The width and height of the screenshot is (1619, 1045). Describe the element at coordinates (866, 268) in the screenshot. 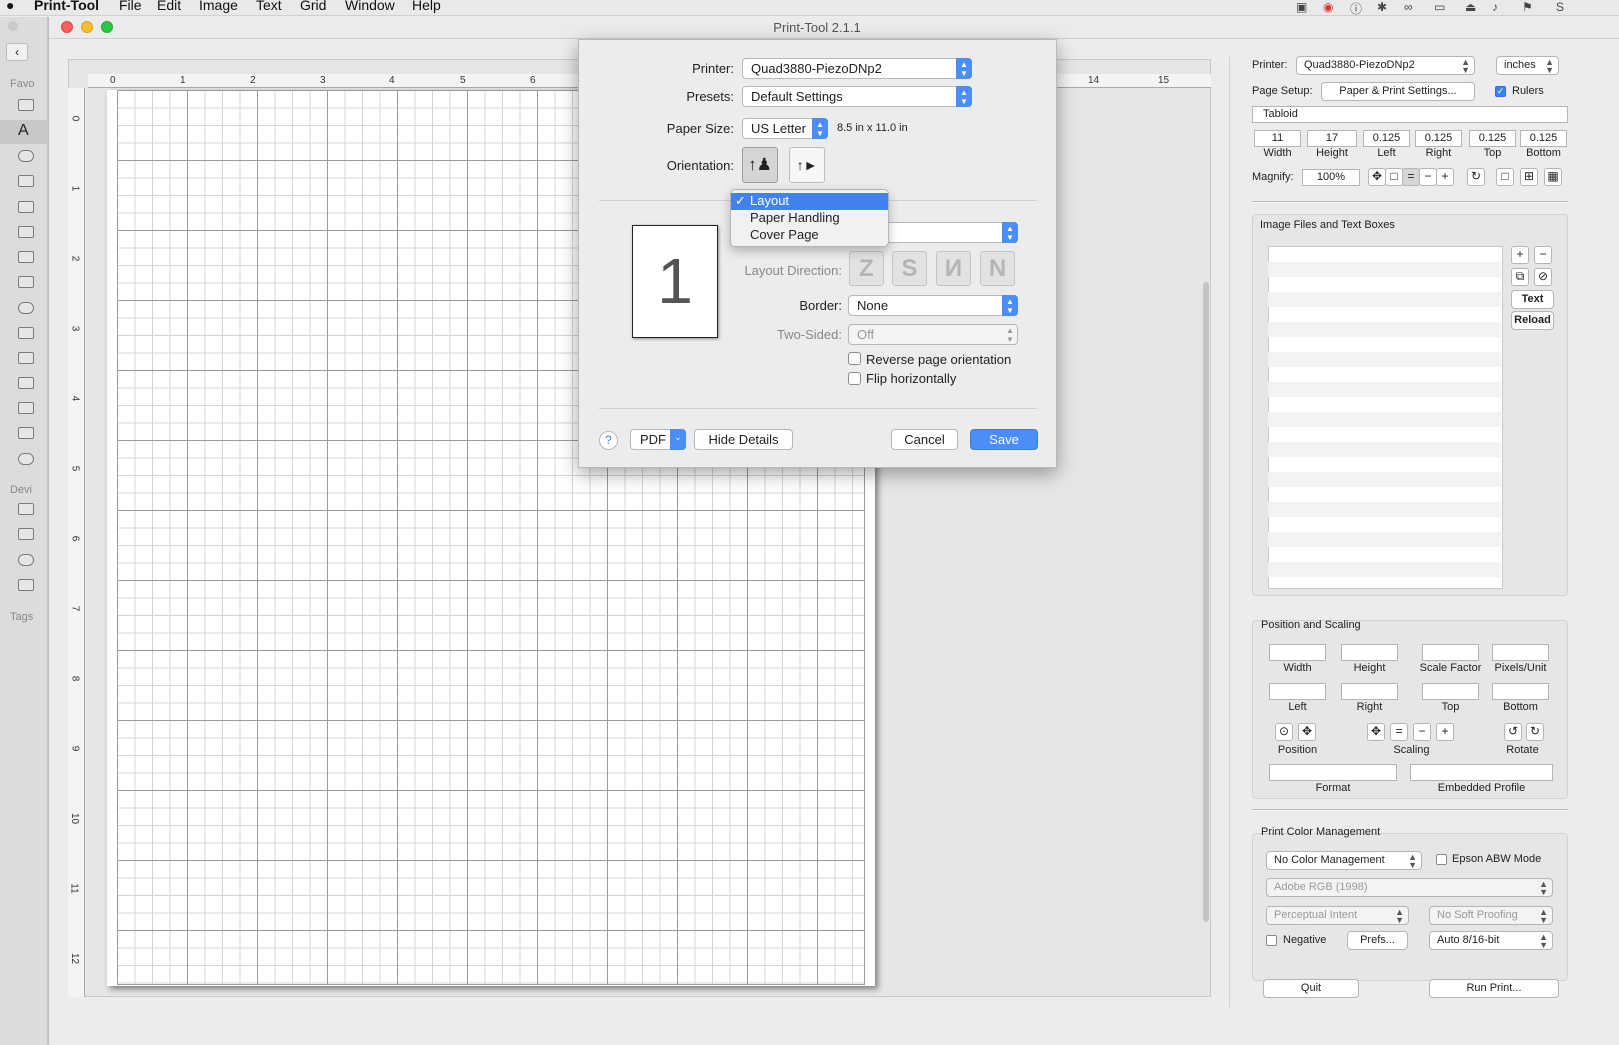

I see `layout-direction-z-icon: Z` at that location.